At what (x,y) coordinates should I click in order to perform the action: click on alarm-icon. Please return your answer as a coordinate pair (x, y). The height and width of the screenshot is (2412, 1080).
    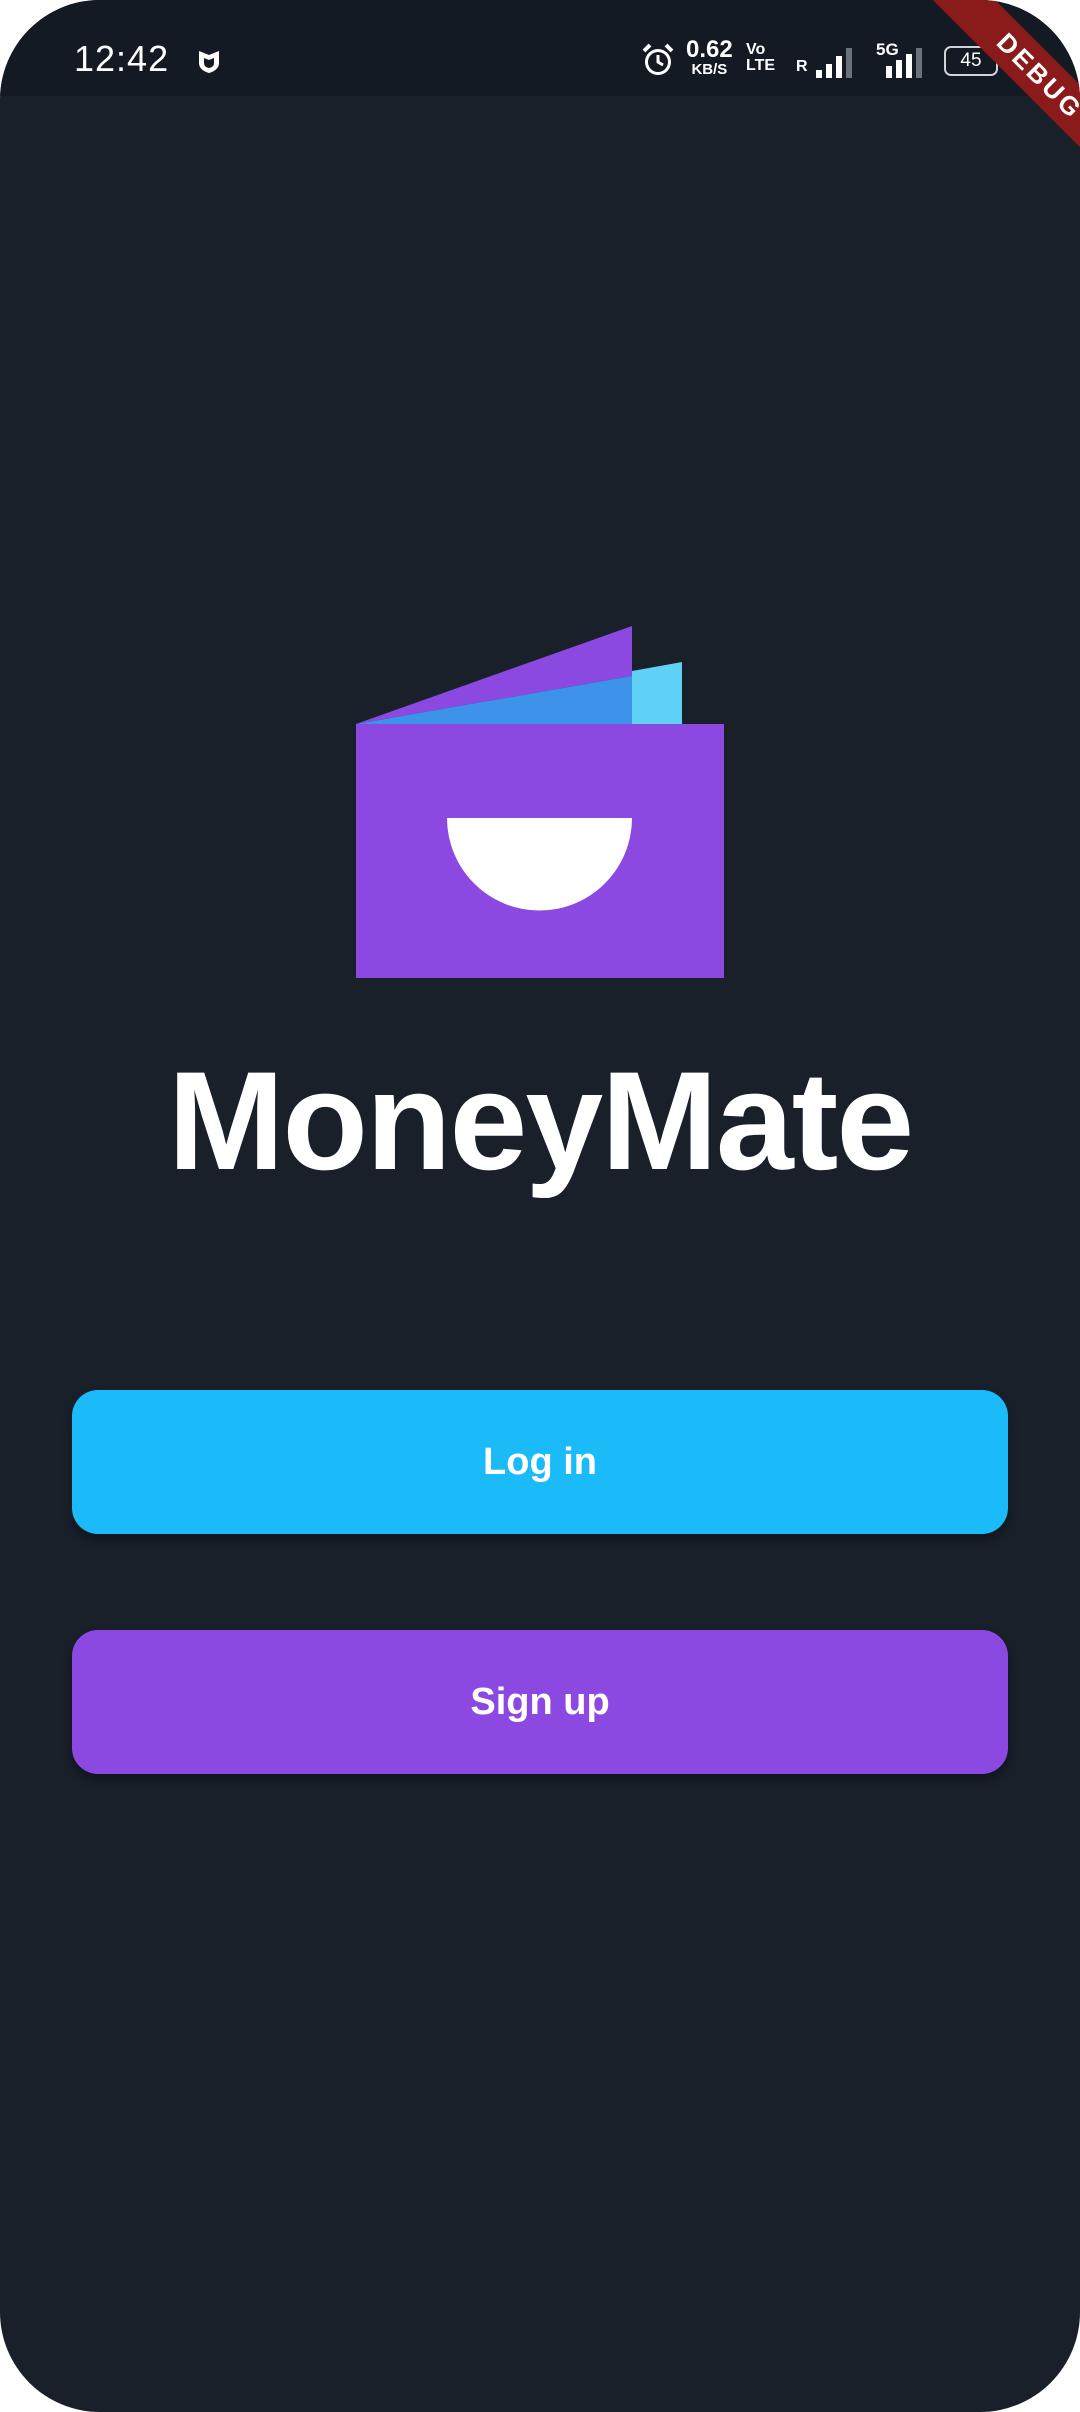
    Looking at the image, I should click on (658, 59).